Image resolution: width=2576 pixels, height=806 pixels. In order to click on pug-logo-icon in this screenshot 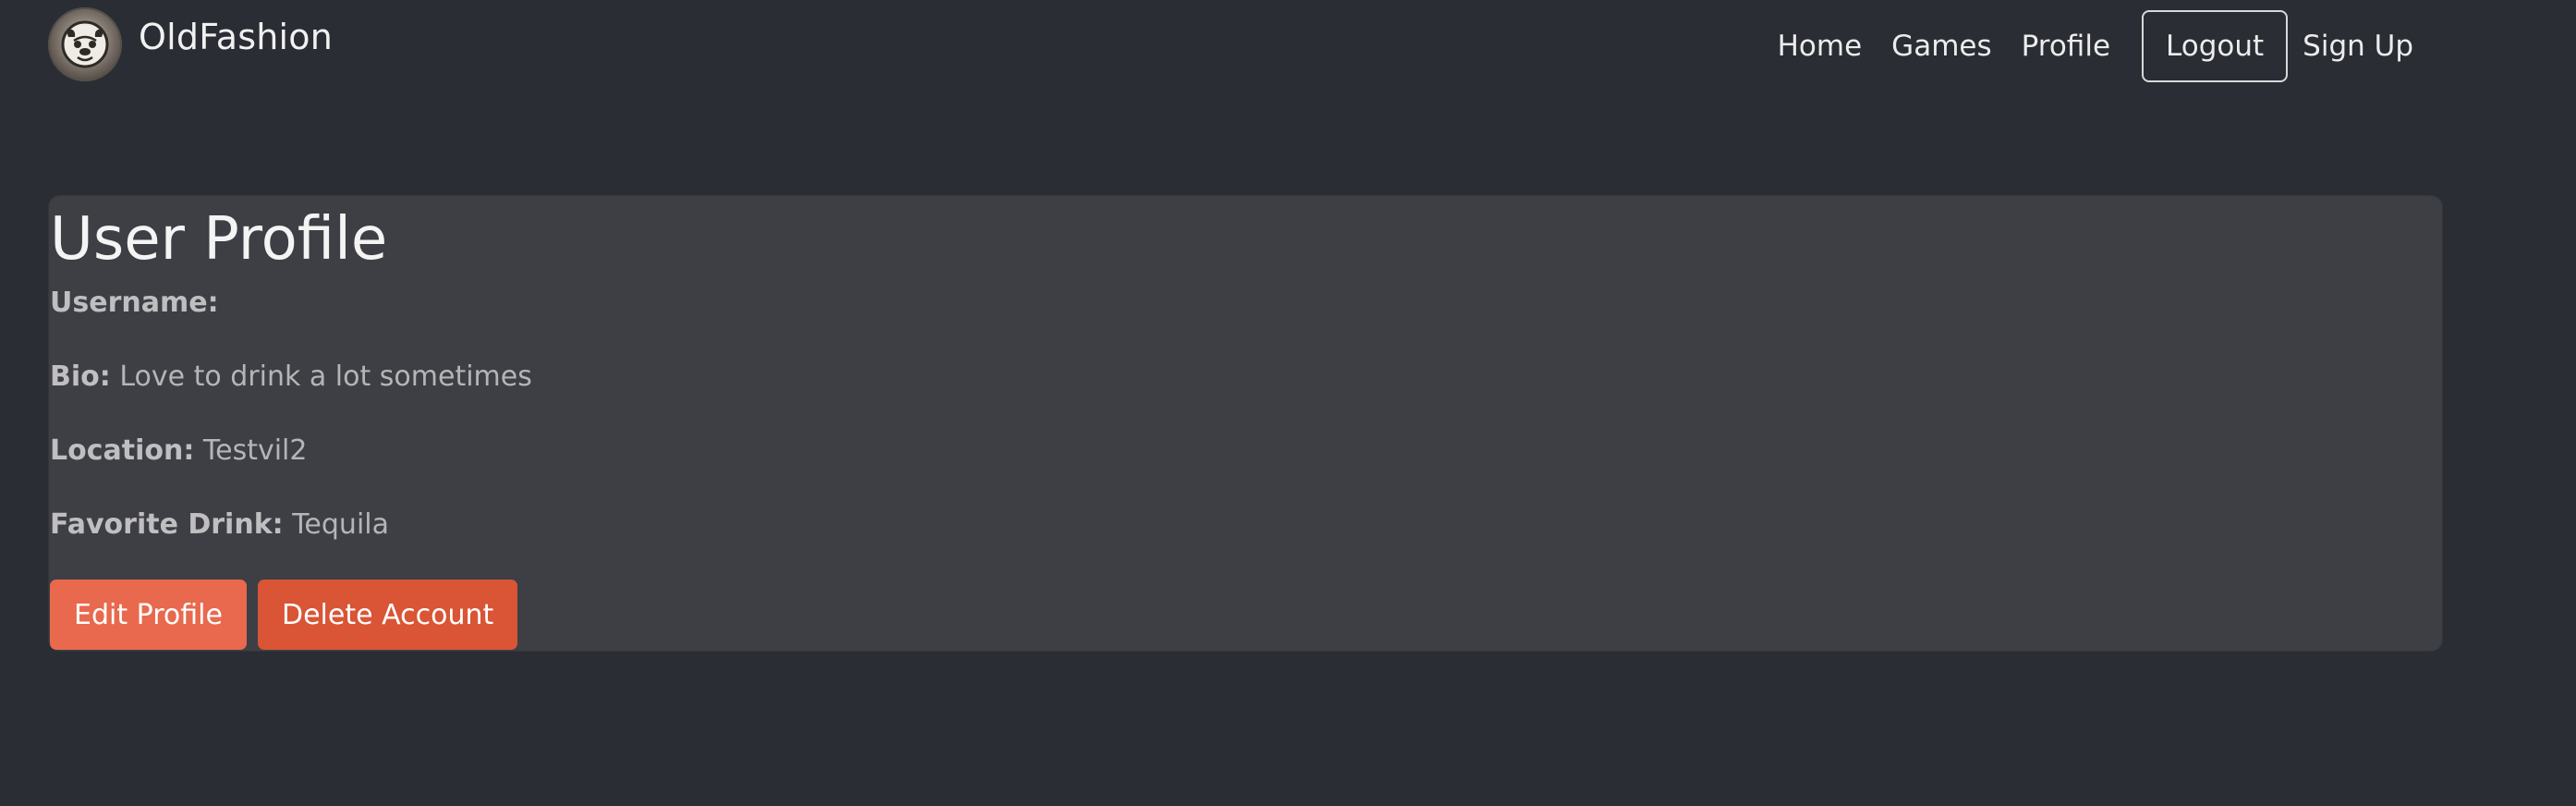, I will do `click(85, 44)`.